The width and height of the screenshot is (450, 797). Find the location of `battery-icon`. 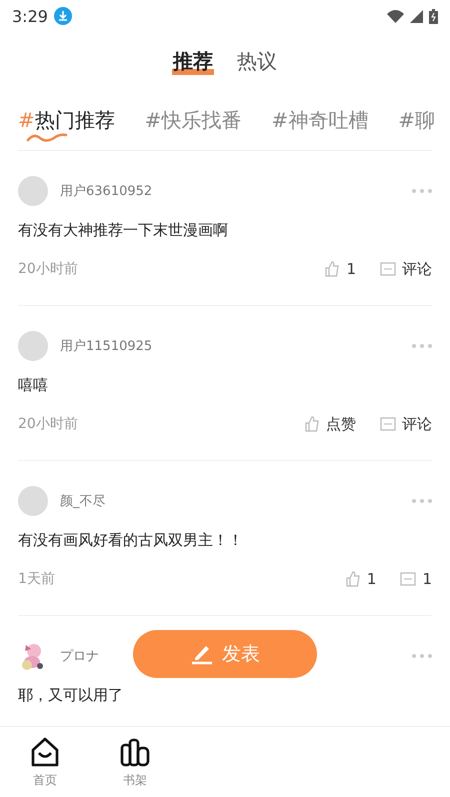

battery-icon is located at coordinates (433, 16).